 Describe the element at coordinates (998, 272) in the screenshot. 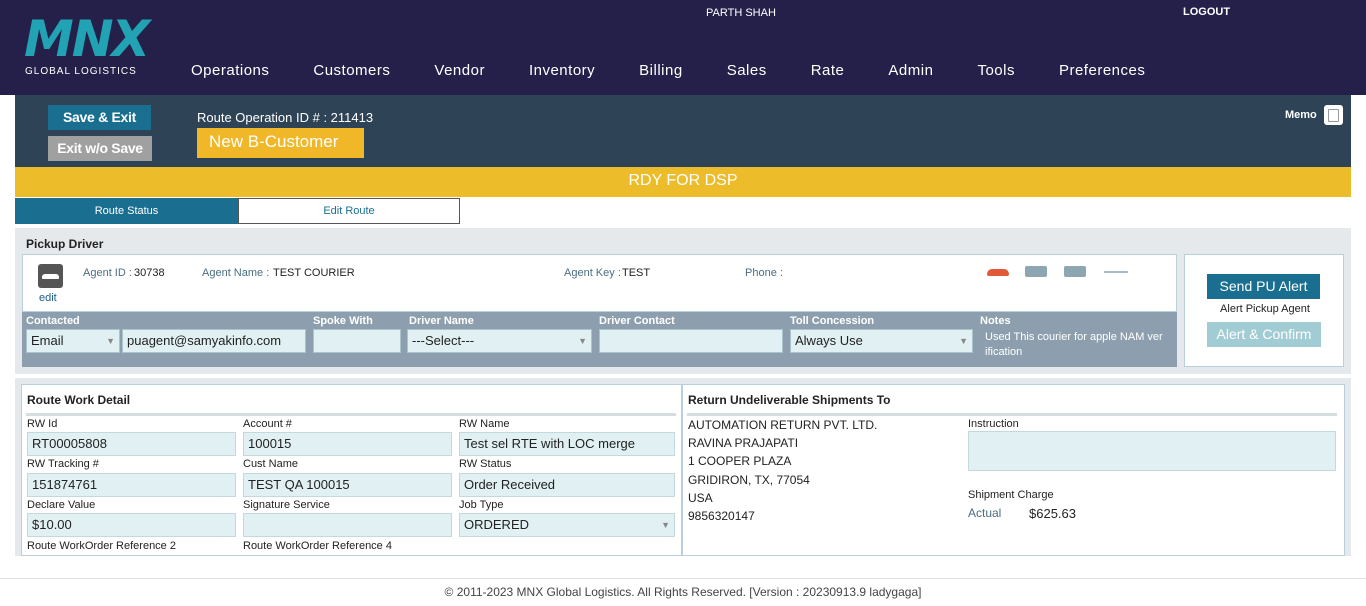

I see `car-vehicle-icon` at that location.